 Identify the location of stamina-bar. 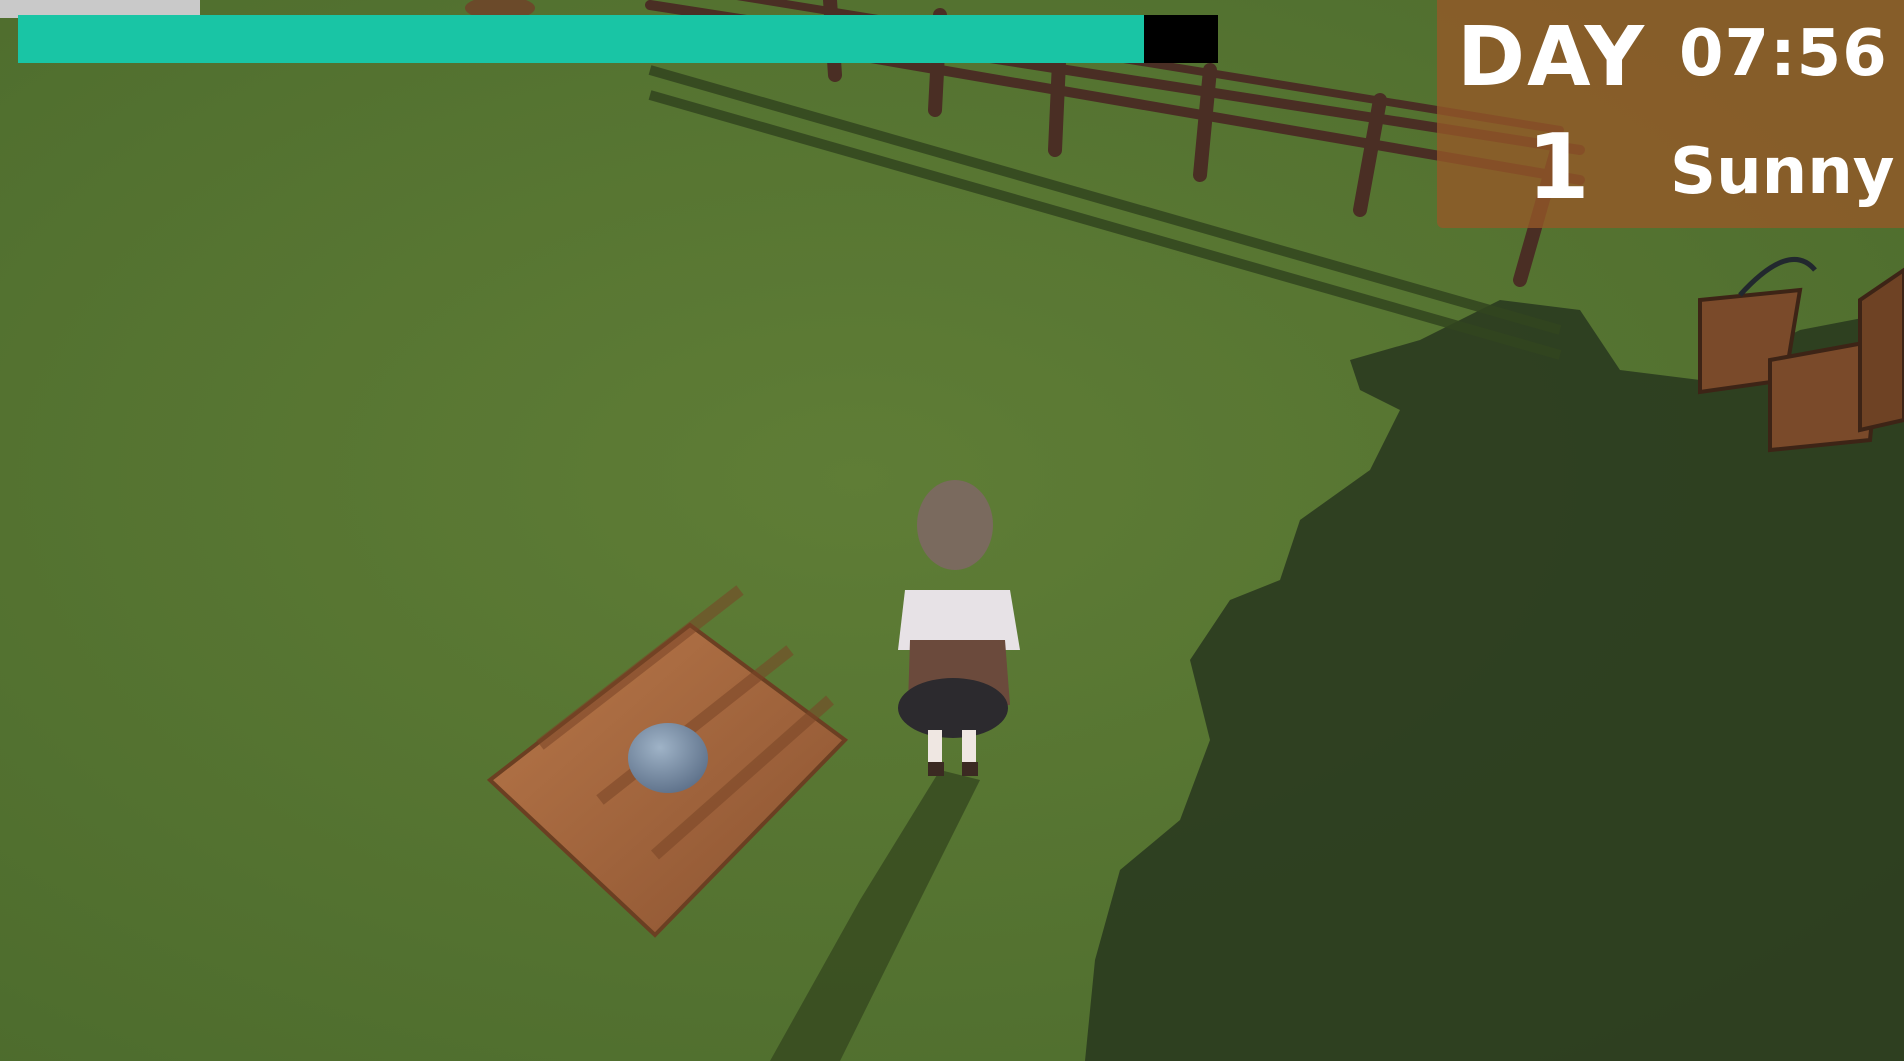
(618, 39).